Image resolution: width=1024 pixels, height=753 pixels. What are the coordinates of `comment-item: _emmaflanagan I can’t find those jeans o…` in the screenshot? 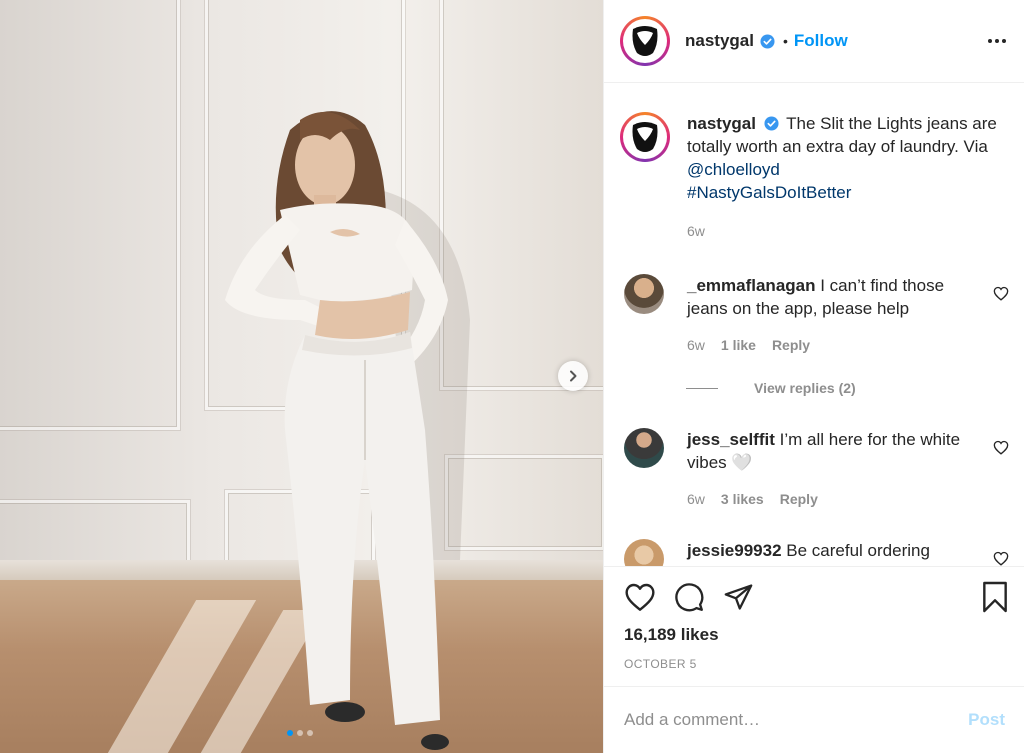 It's located at (816, 315).